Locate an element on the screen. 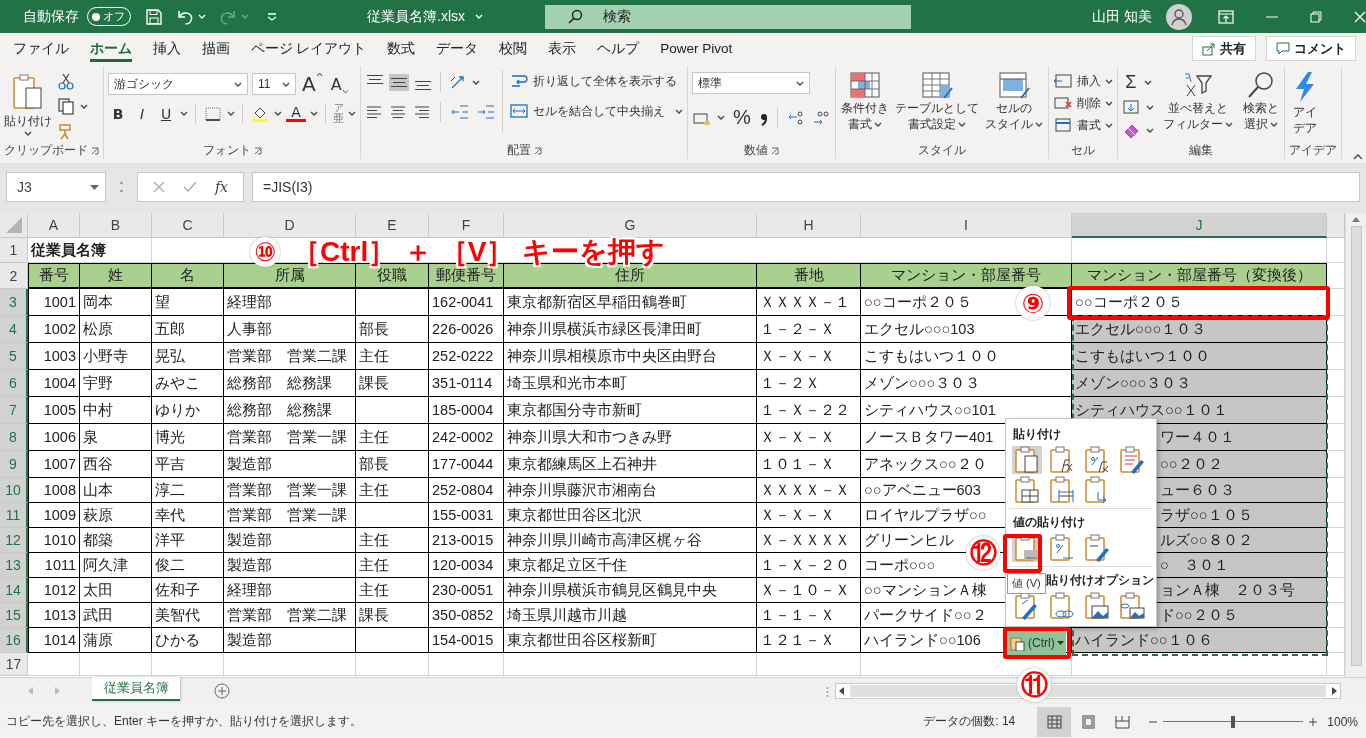 The width and height of the screenshot is (1366, 738). wrap-text-button: 折り返して全体を表示する is located at coordinates (596, 81).